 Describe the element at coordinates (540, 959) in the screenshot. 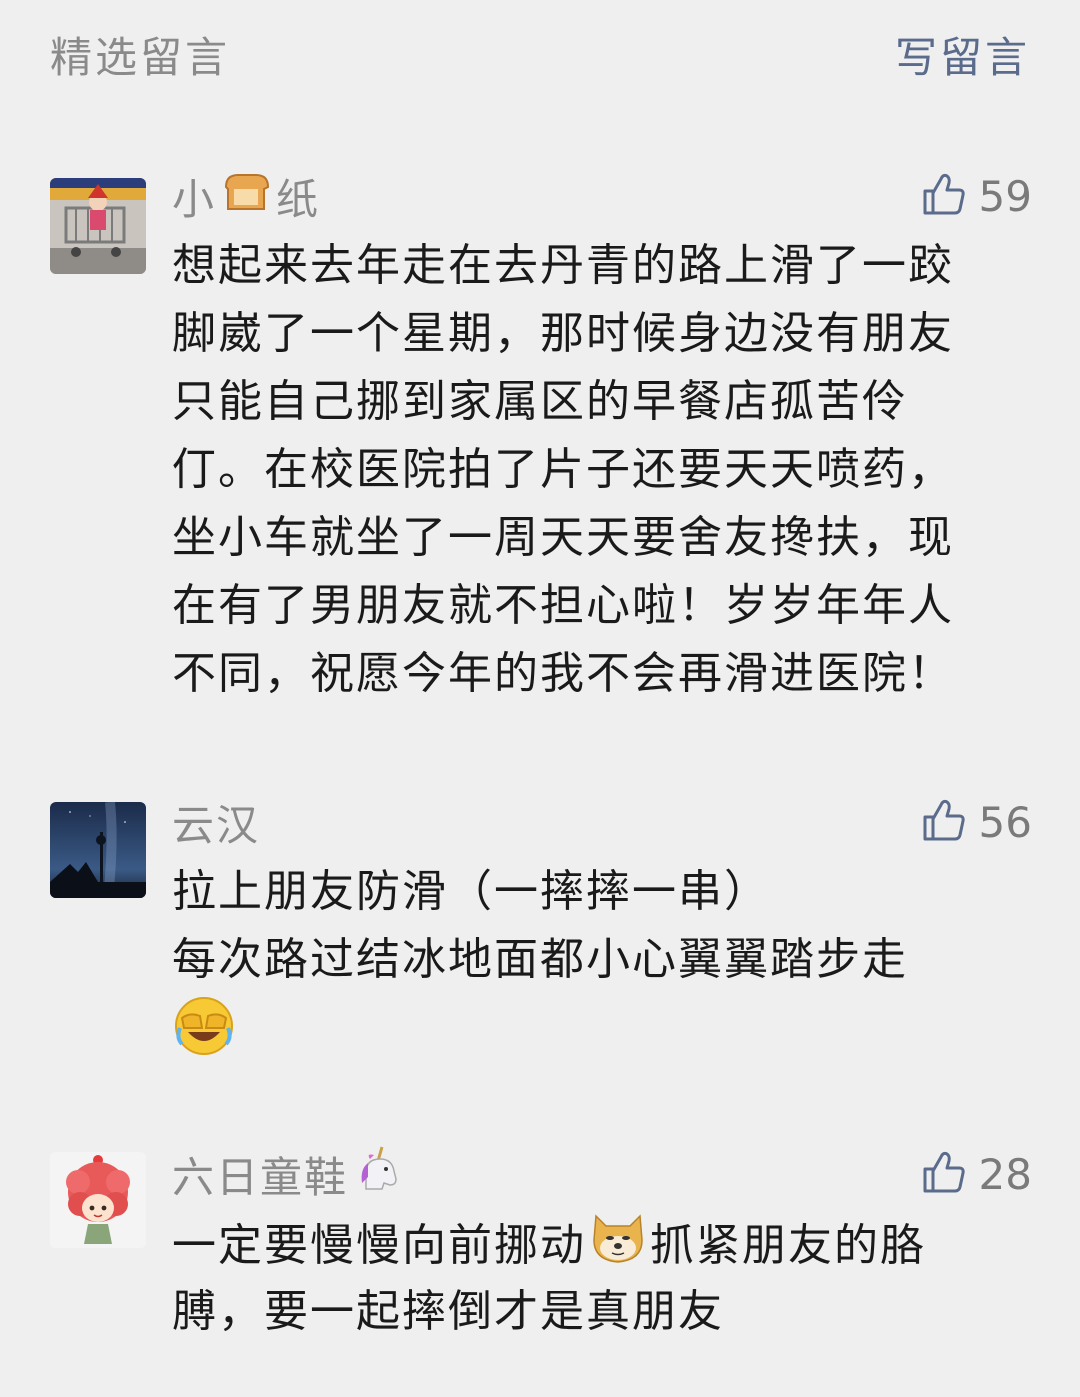

I see `comment-line: 每次路过结冰地面都小心翼翼踏步走` at that location.